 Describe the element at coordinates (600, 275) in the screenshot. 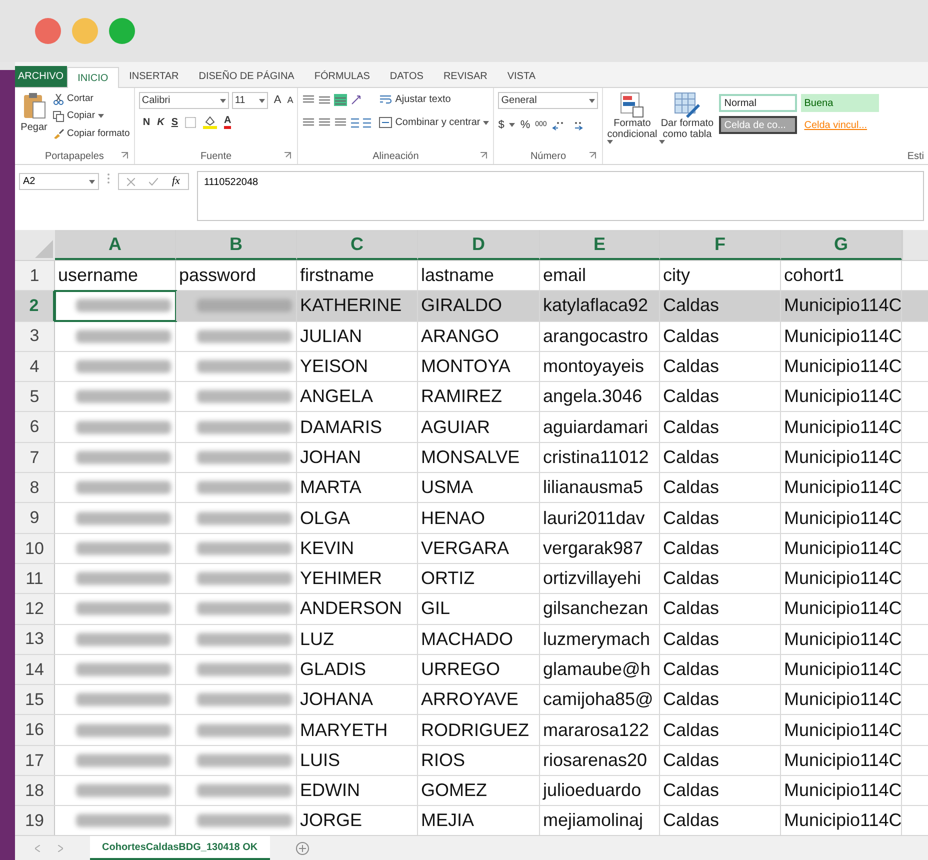

I see `table-cell: email` at that location.